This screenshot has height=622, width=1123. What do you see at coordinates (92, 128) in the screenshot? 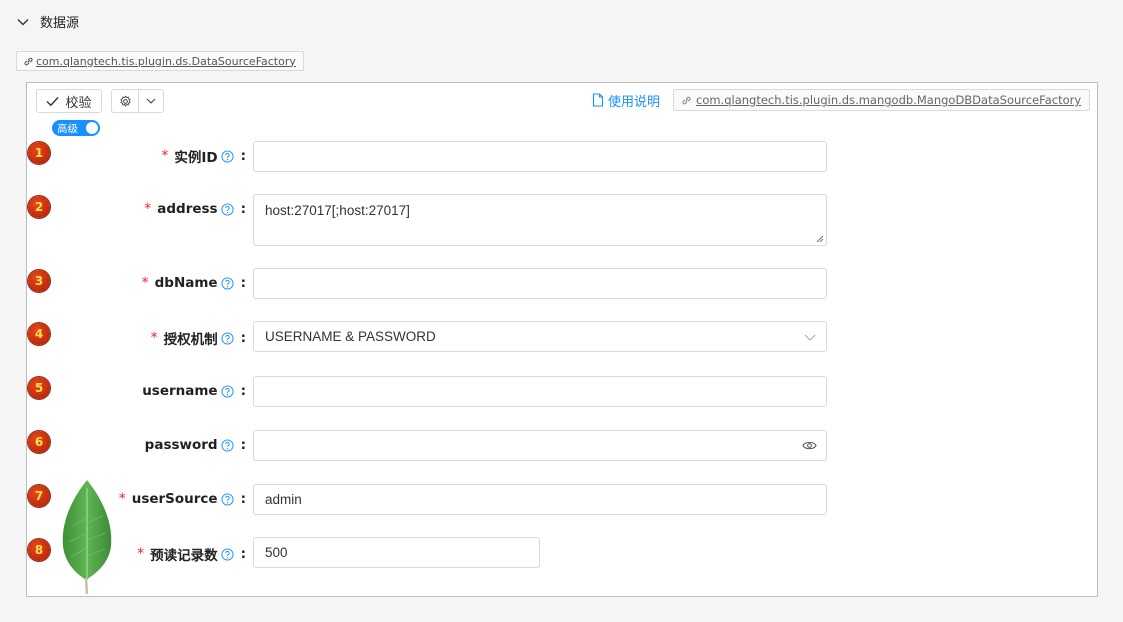
I see `toggle-knob` at bounding box center [92, 128].